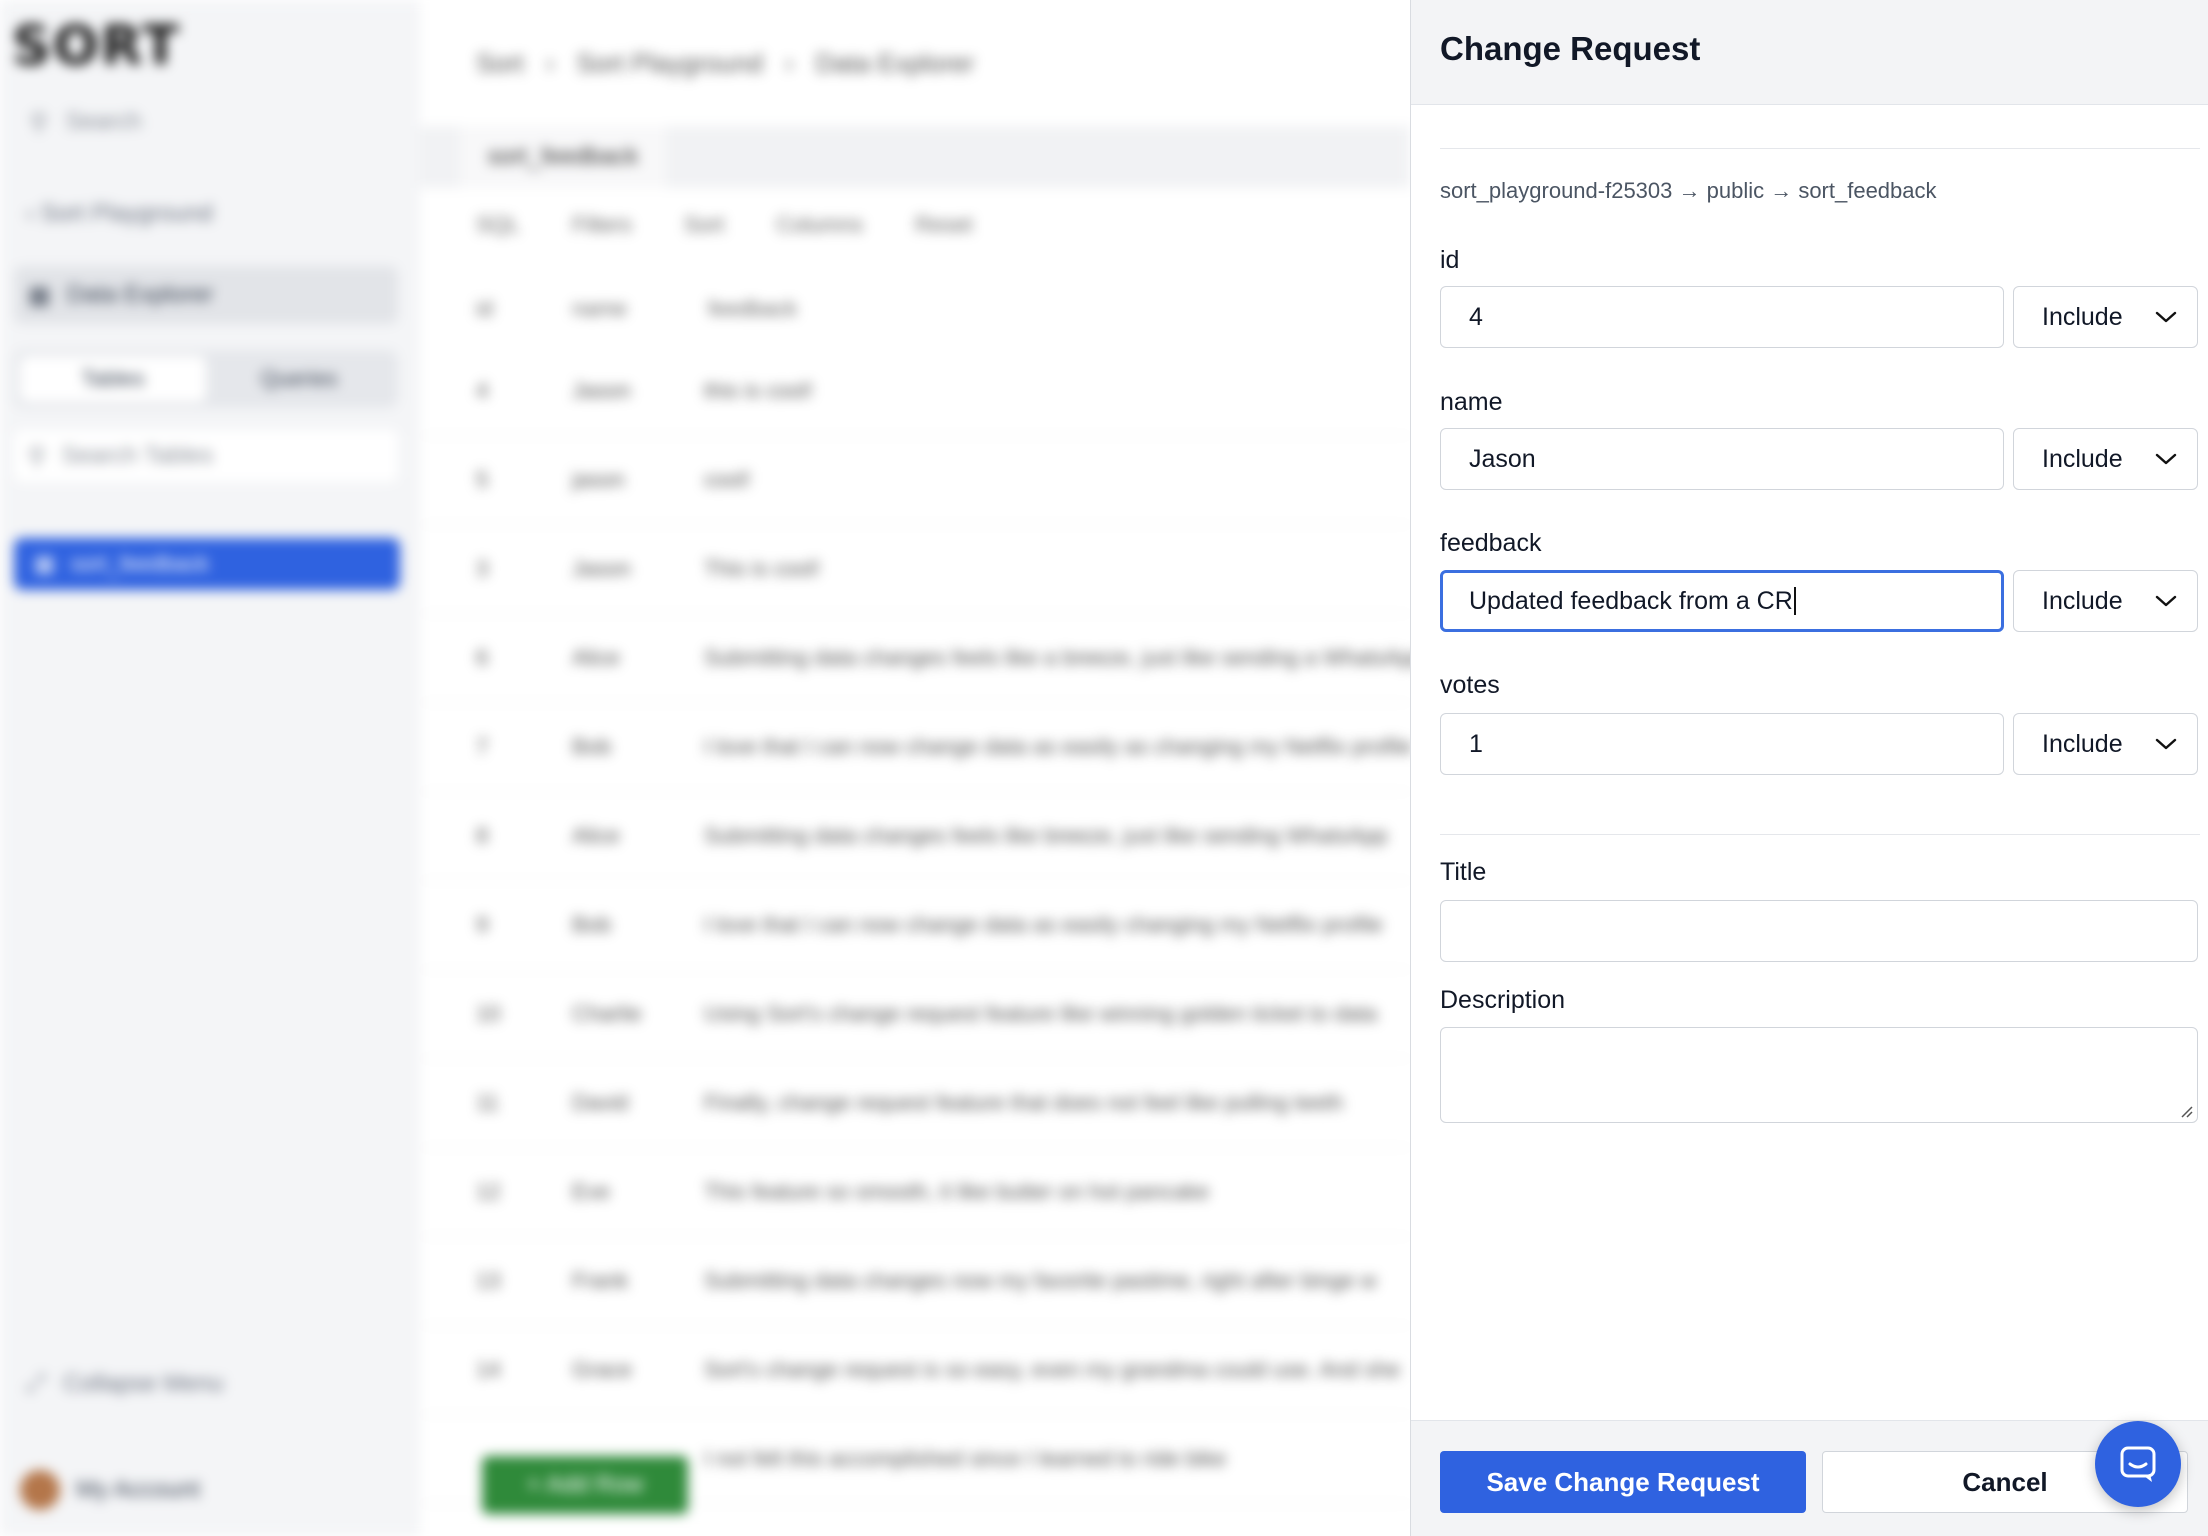 The height and width of the screenshot is (1536, 2208). I want to click on table-search-input: ⚲ Search Tables, so click(206, 456).